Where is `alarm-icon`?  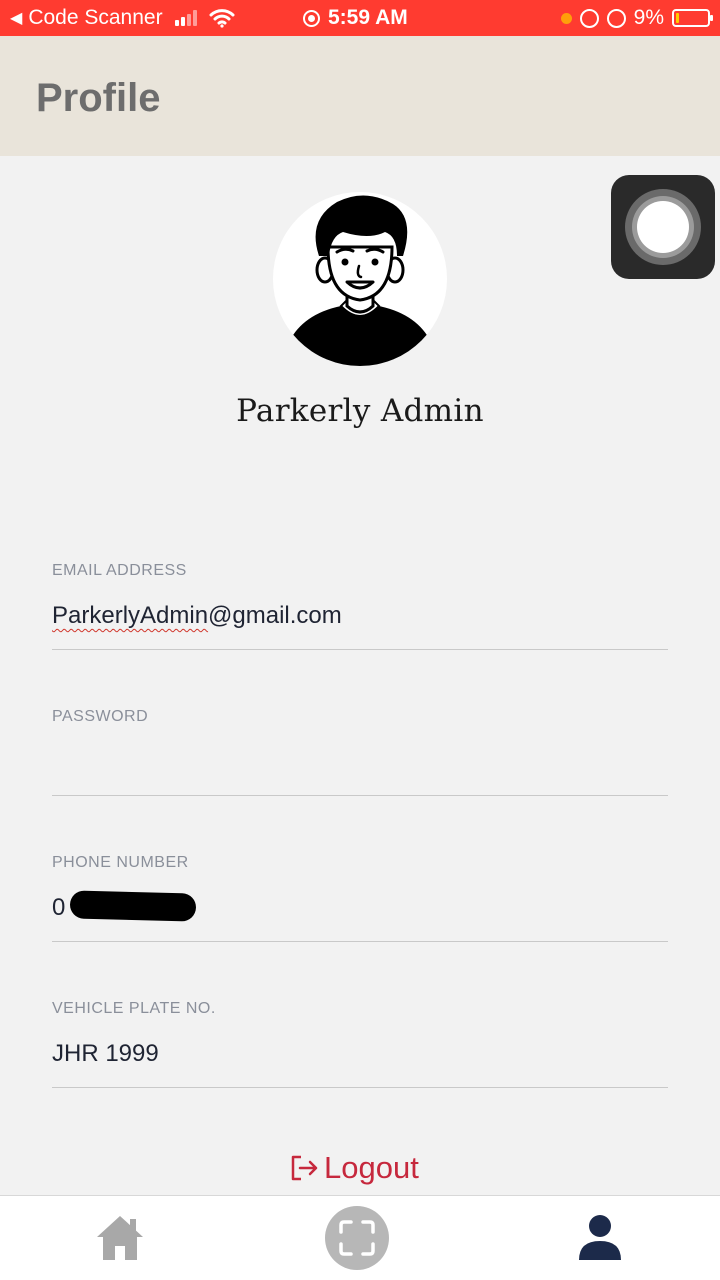 alarm-icon is located at coordinates (616, 18).